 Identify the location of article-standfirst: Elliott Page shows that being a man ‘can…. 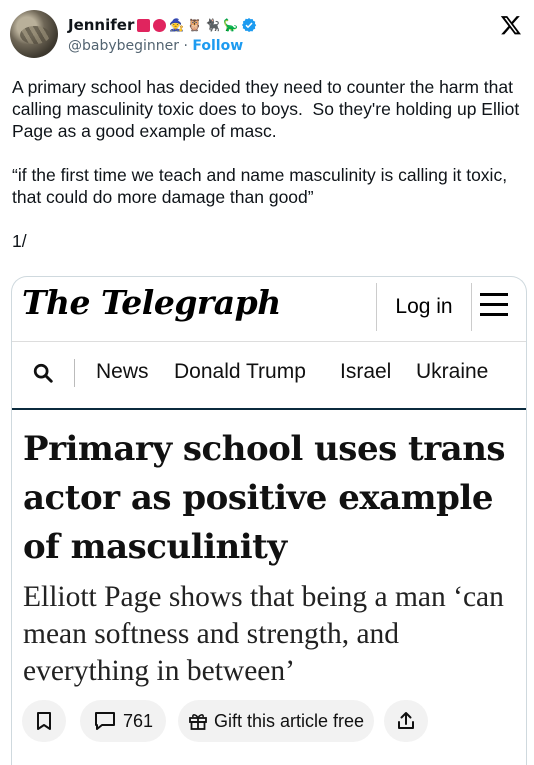
(263, 634).